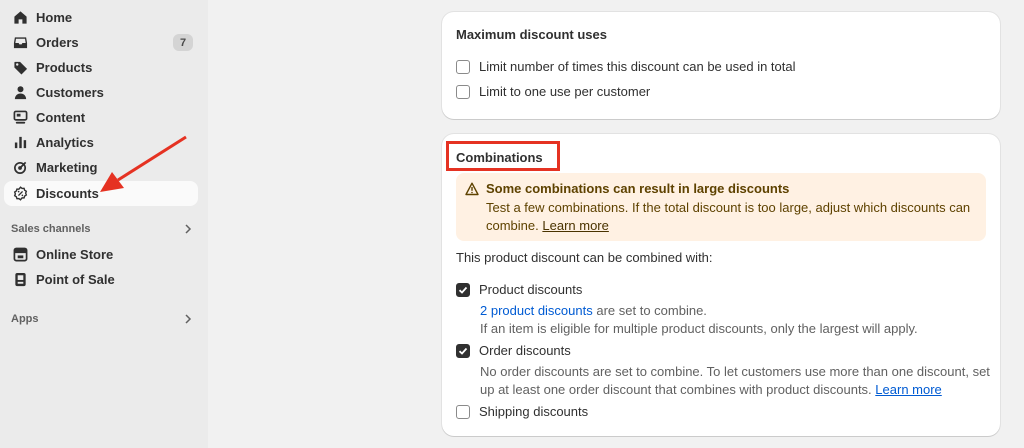  What do you see at coordinates (57, 42) in the screenshot?
I see `sidebar-item-label: Orders` at bounding box center [57, 42].